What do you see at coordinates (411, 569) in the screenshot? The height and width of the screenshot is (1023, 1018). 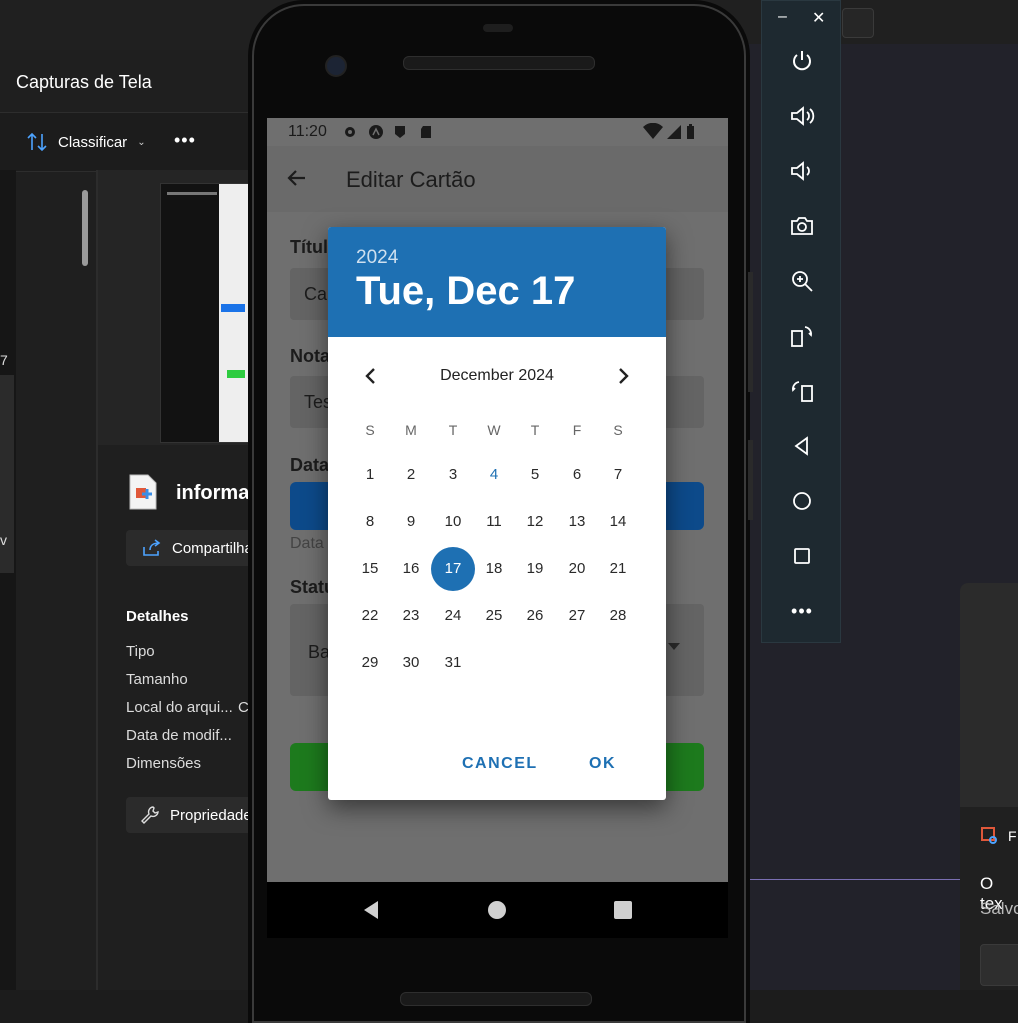 I see `calendar-day: 16` at bounding box center [411, 569].